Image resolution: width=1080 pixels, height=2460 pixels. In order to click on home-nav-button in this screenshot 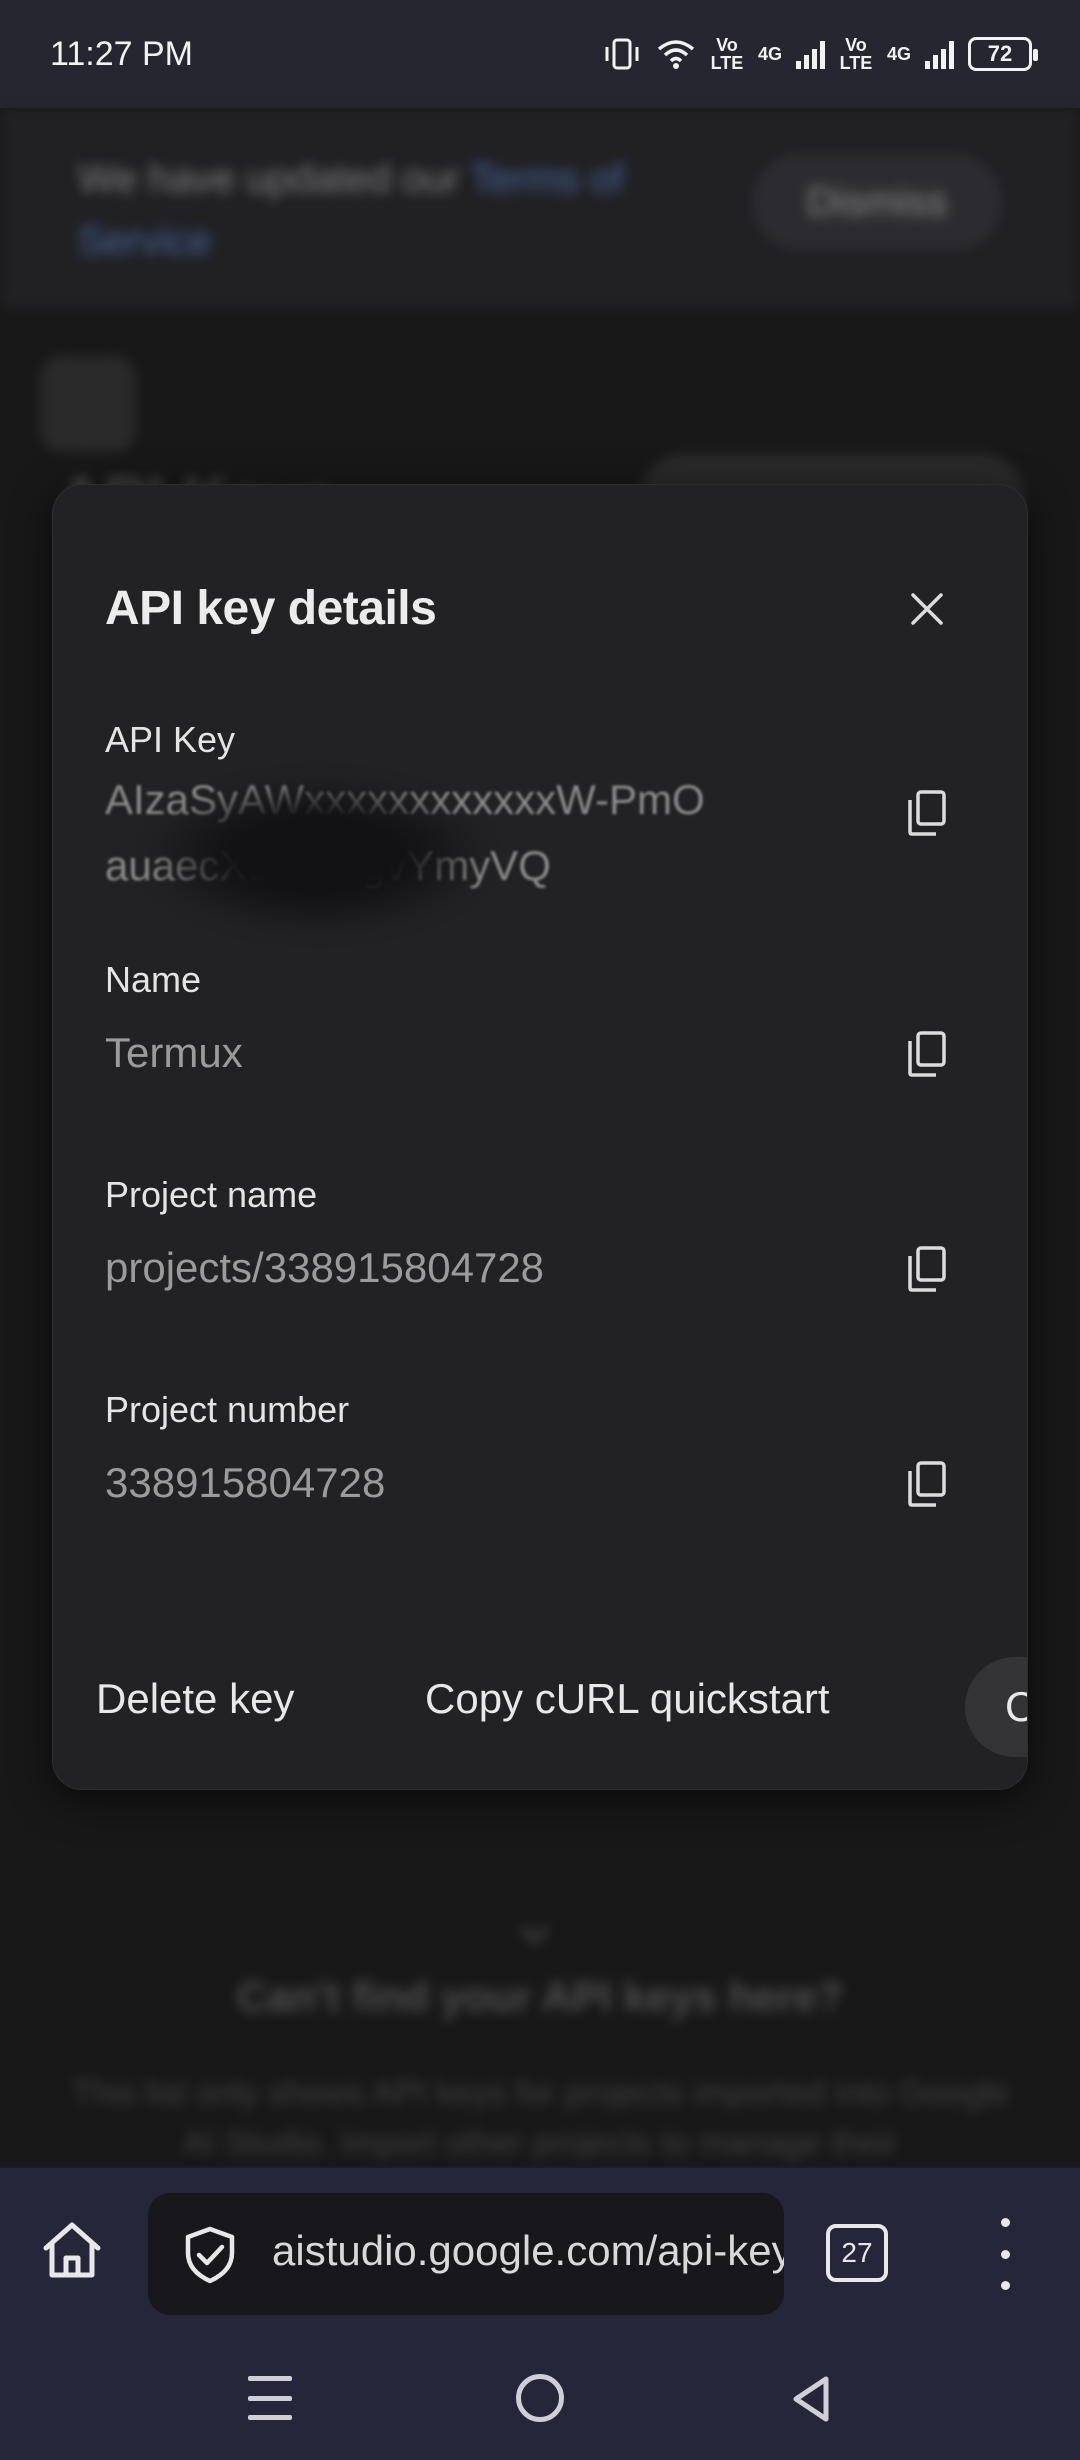, I will do `click(540, 2398)`.